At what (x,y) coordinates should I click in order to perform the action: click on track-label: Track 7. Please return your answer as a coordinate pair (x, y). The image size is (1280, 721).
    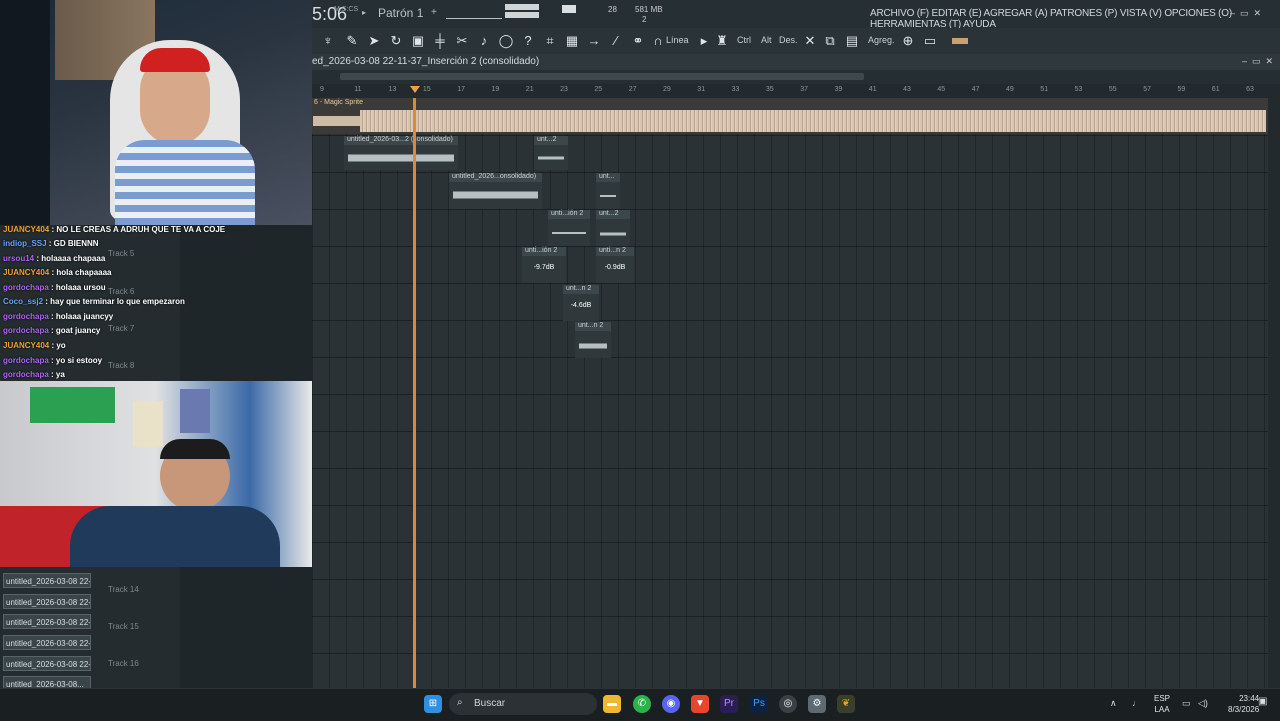
    Looking at the image, I should click on (121, 328).